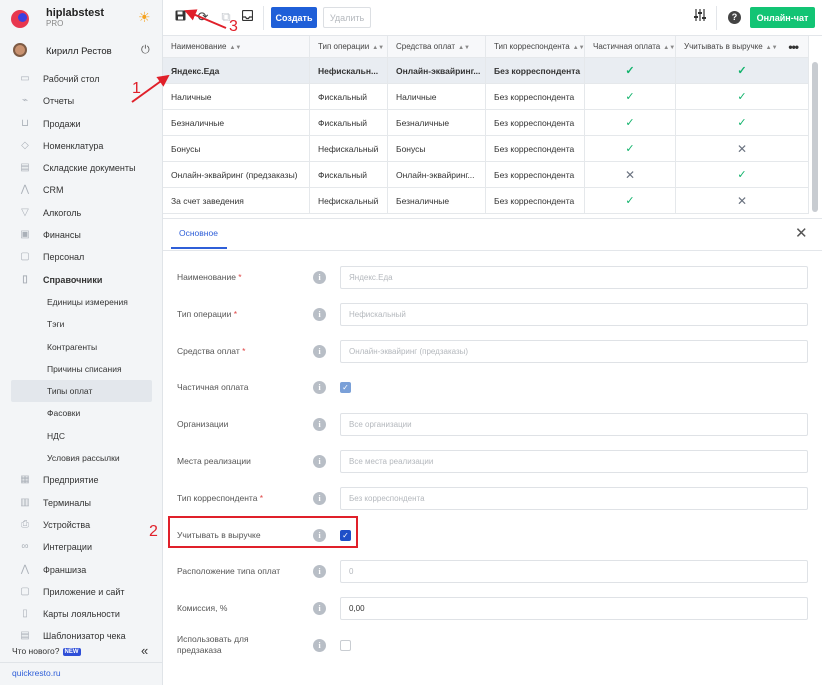 This screenshot has width=822, height=685. What do you see at coordinates (81, 413) in the screenshot?
I see `sidebar-subitem: Фасовки` at bounding box center [81, 413].